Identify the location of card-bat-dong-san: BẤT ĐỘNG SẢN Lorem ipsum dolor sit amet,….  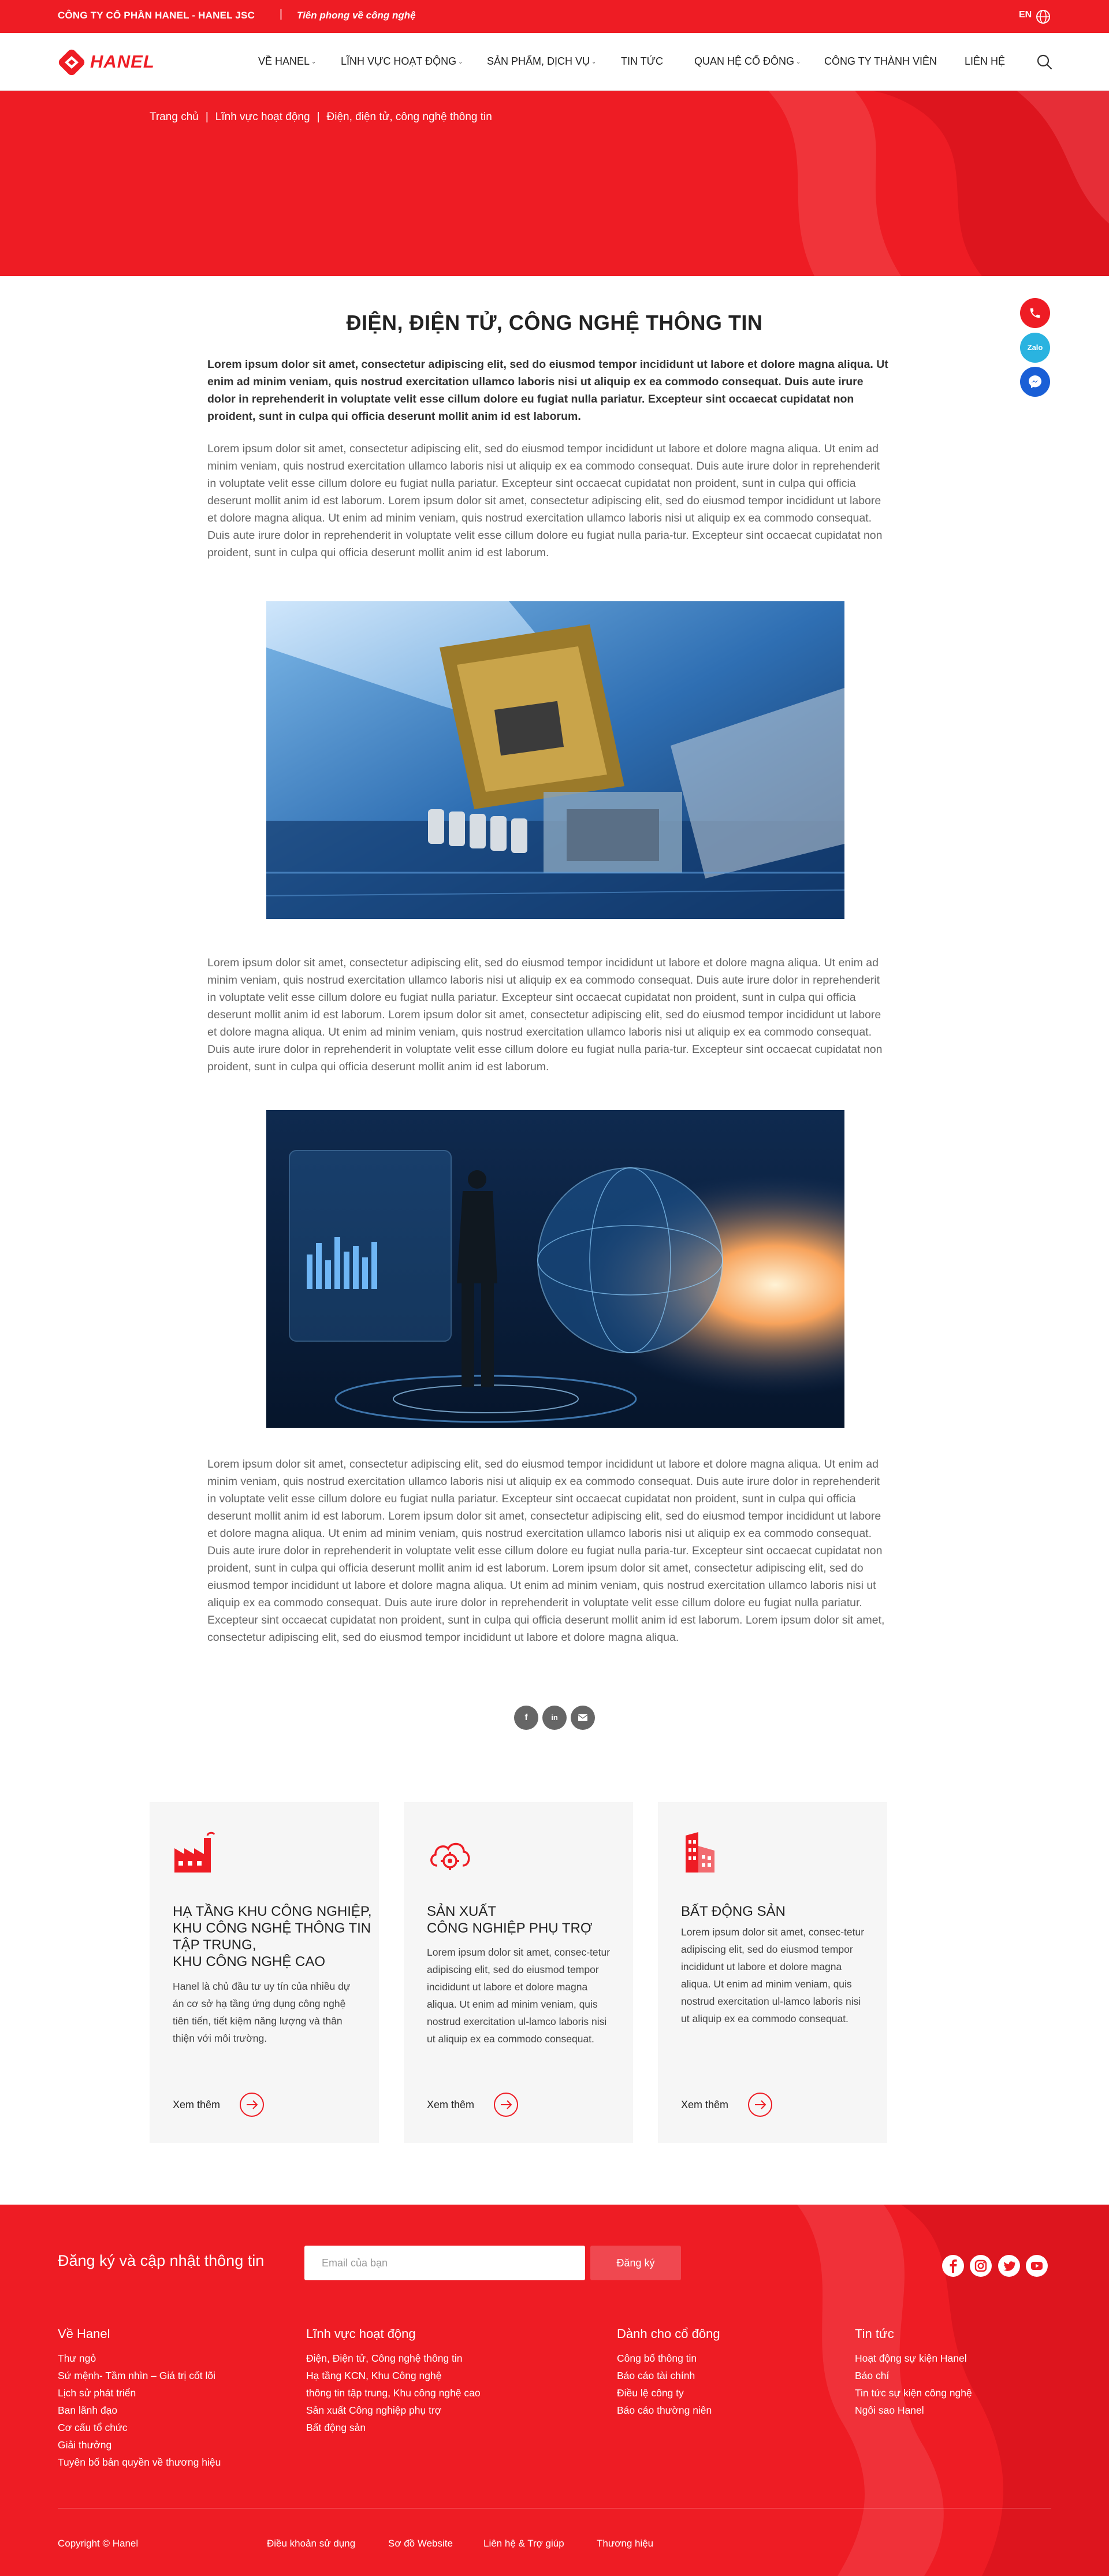
(772, 1973).